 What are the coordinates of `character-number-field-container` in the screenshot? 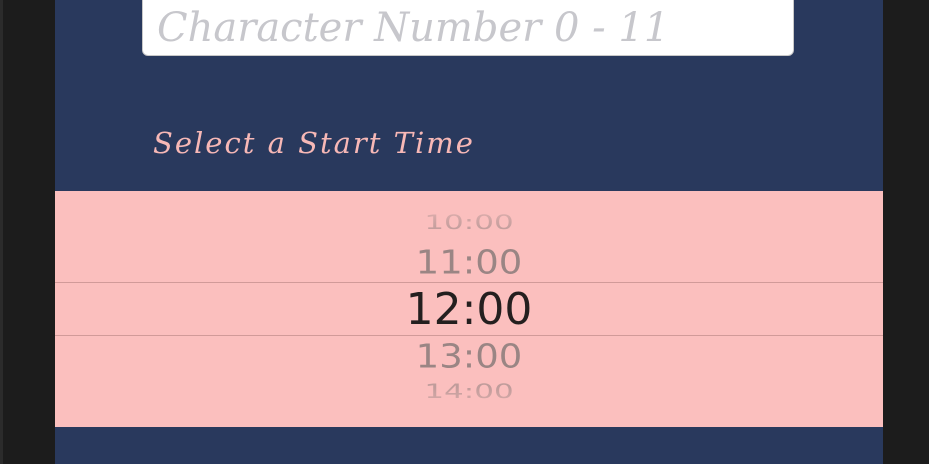 It's located at (468, 28).